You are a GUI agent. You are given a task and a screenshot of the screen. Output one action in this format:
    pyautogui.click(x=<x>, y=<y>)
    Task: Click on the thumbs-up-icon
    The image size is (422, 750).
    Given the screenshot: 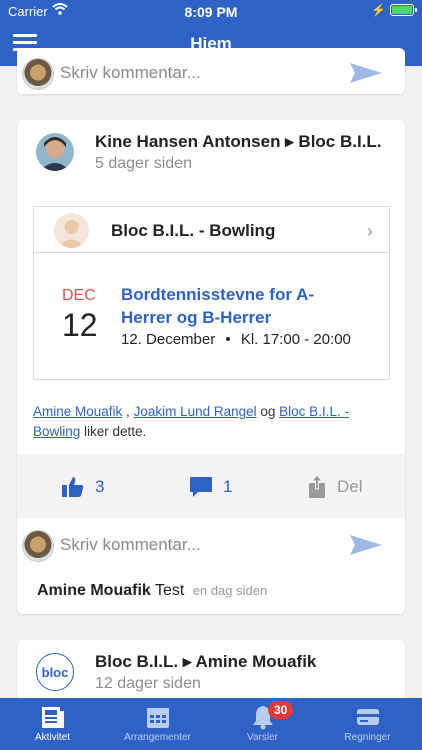 What is the action you would take?
    pyautogui.click(x=73, y=487)
    